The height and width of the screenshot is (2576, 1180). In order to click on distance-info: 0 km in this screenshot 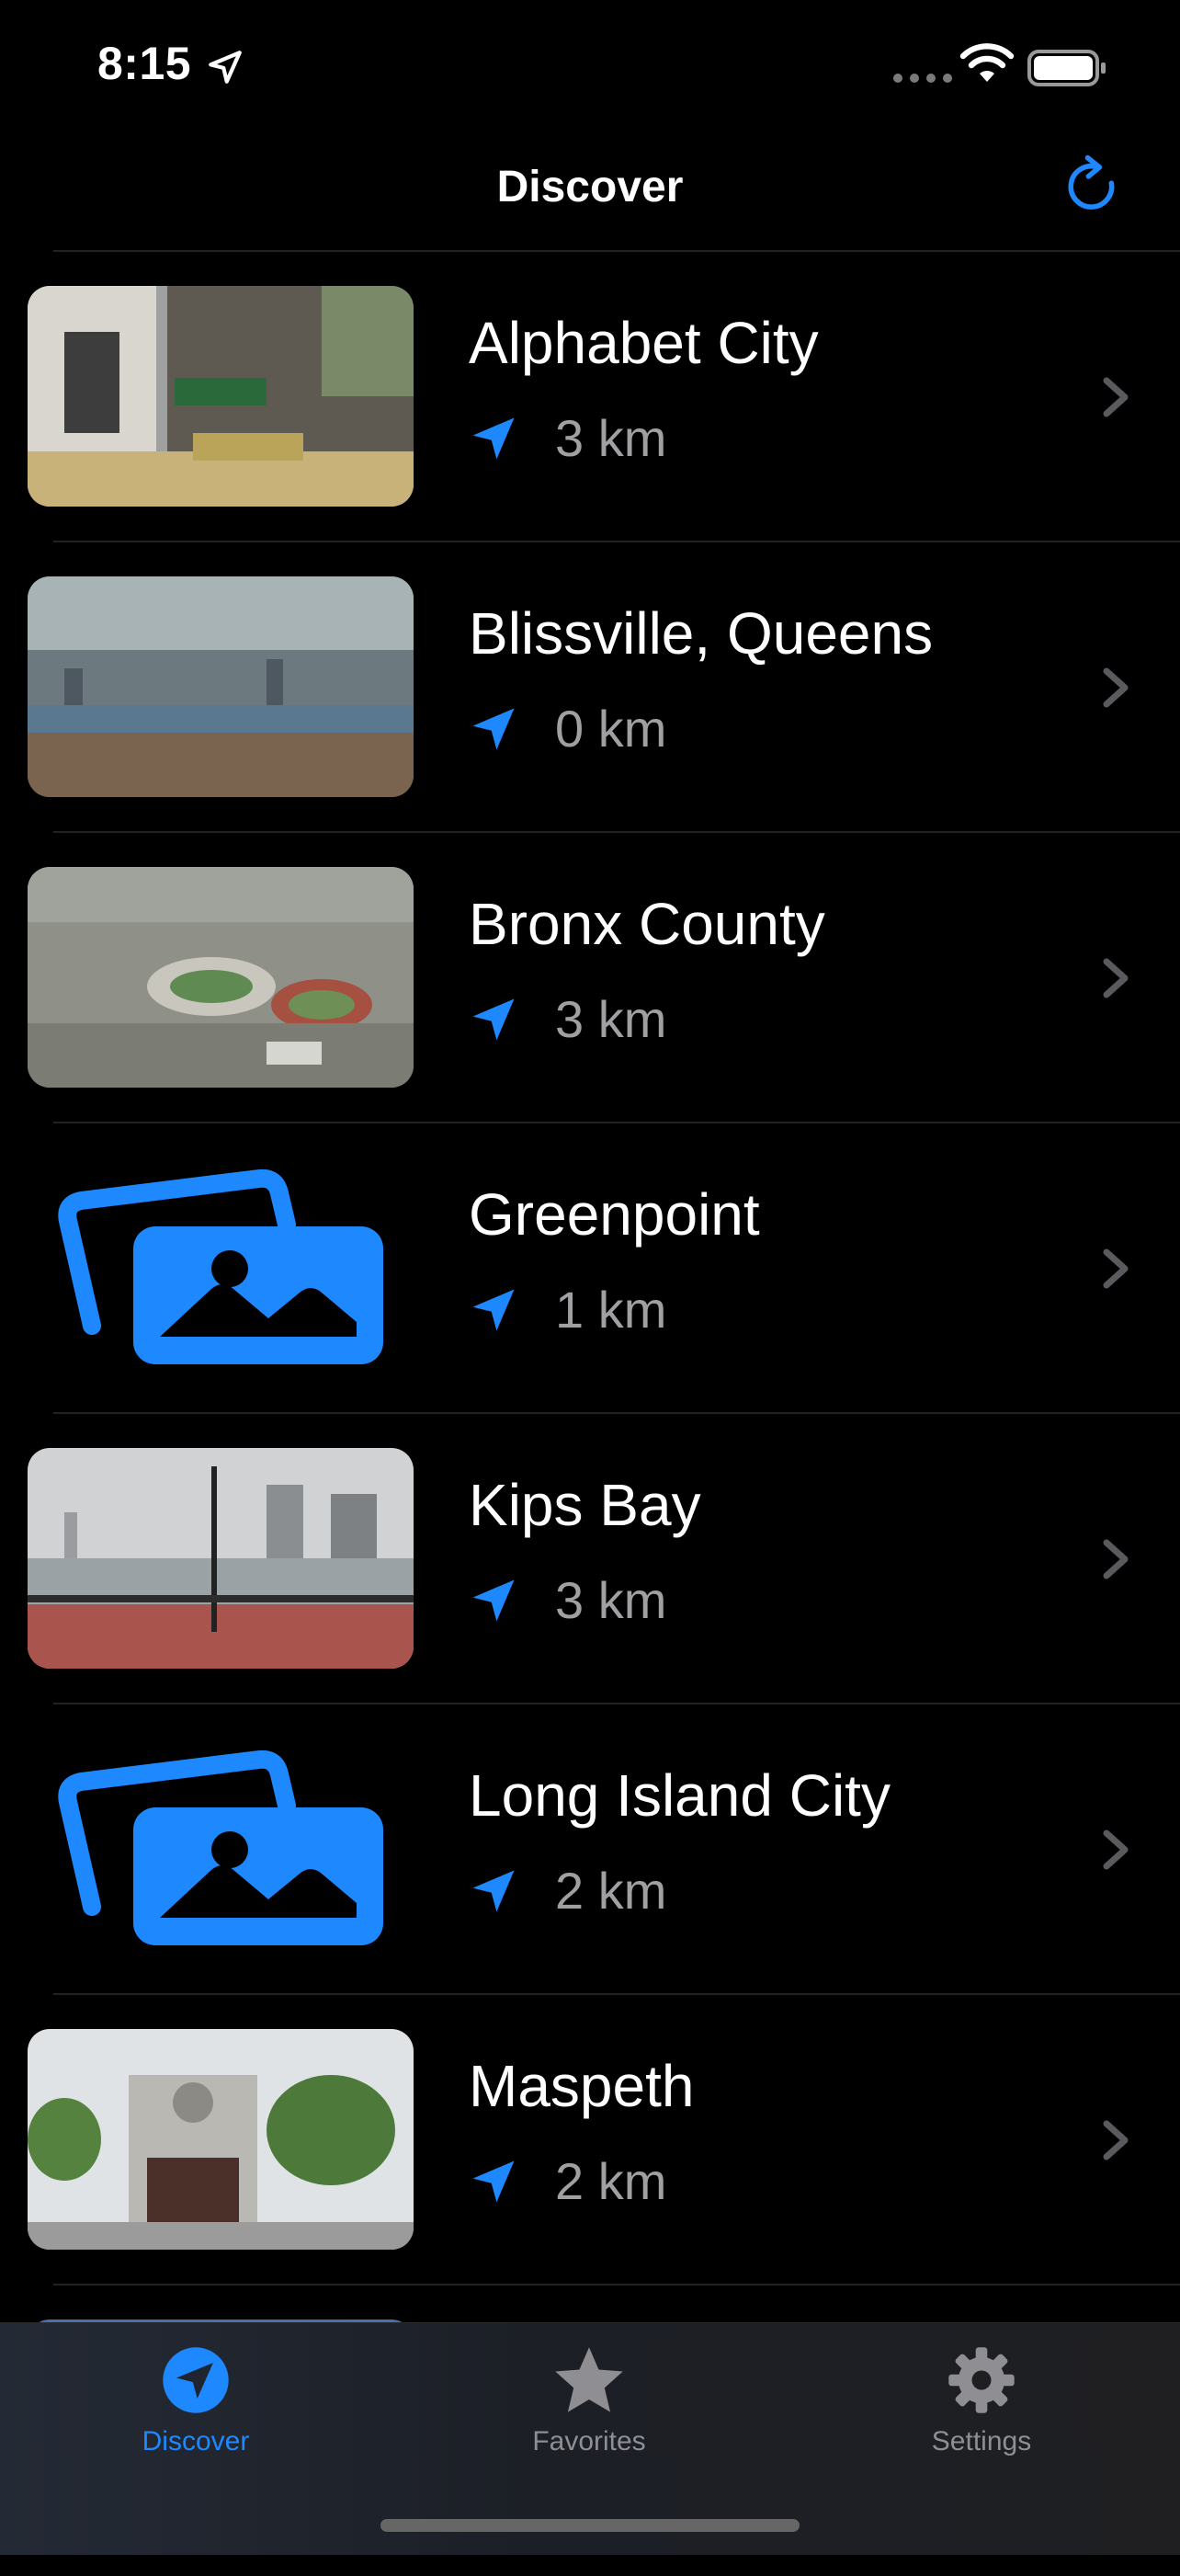, I will do `click(567, 728)`.